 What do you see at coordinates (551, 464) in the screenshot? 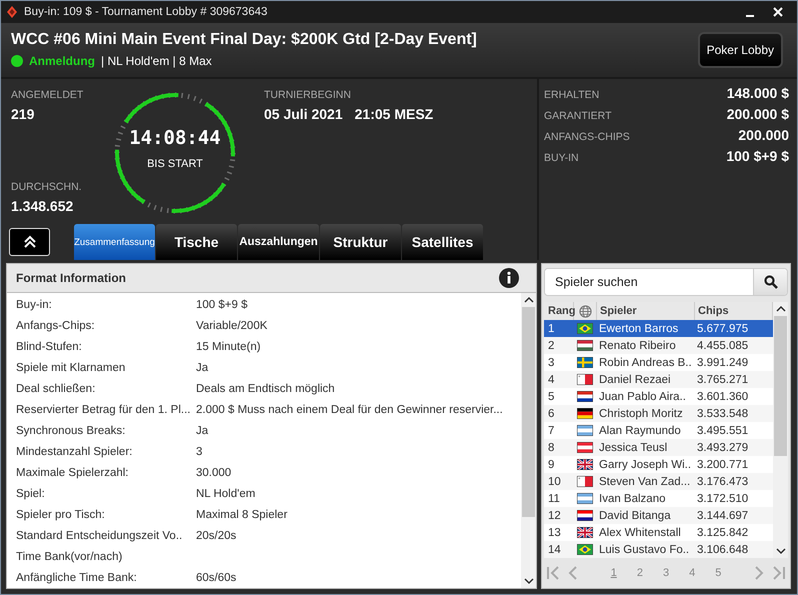
I see `rank-cell-text: 9` at bounding box center [551, 464].